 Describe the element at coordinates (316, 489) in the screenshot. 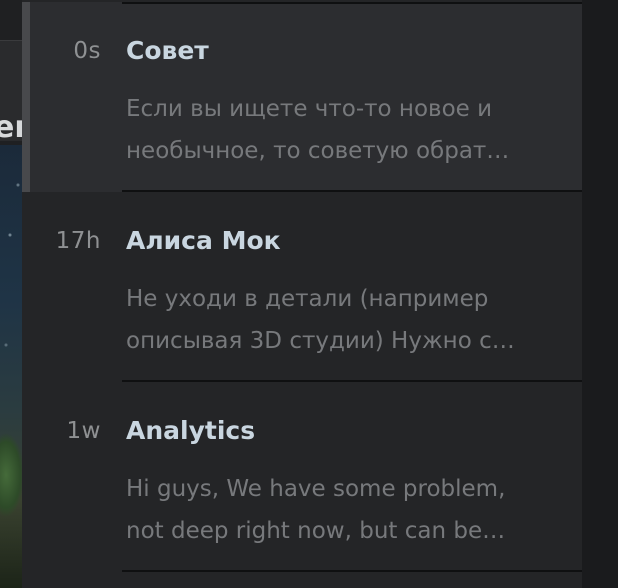

I see `preview-line: Hi guys, We have some problem,` at that location.